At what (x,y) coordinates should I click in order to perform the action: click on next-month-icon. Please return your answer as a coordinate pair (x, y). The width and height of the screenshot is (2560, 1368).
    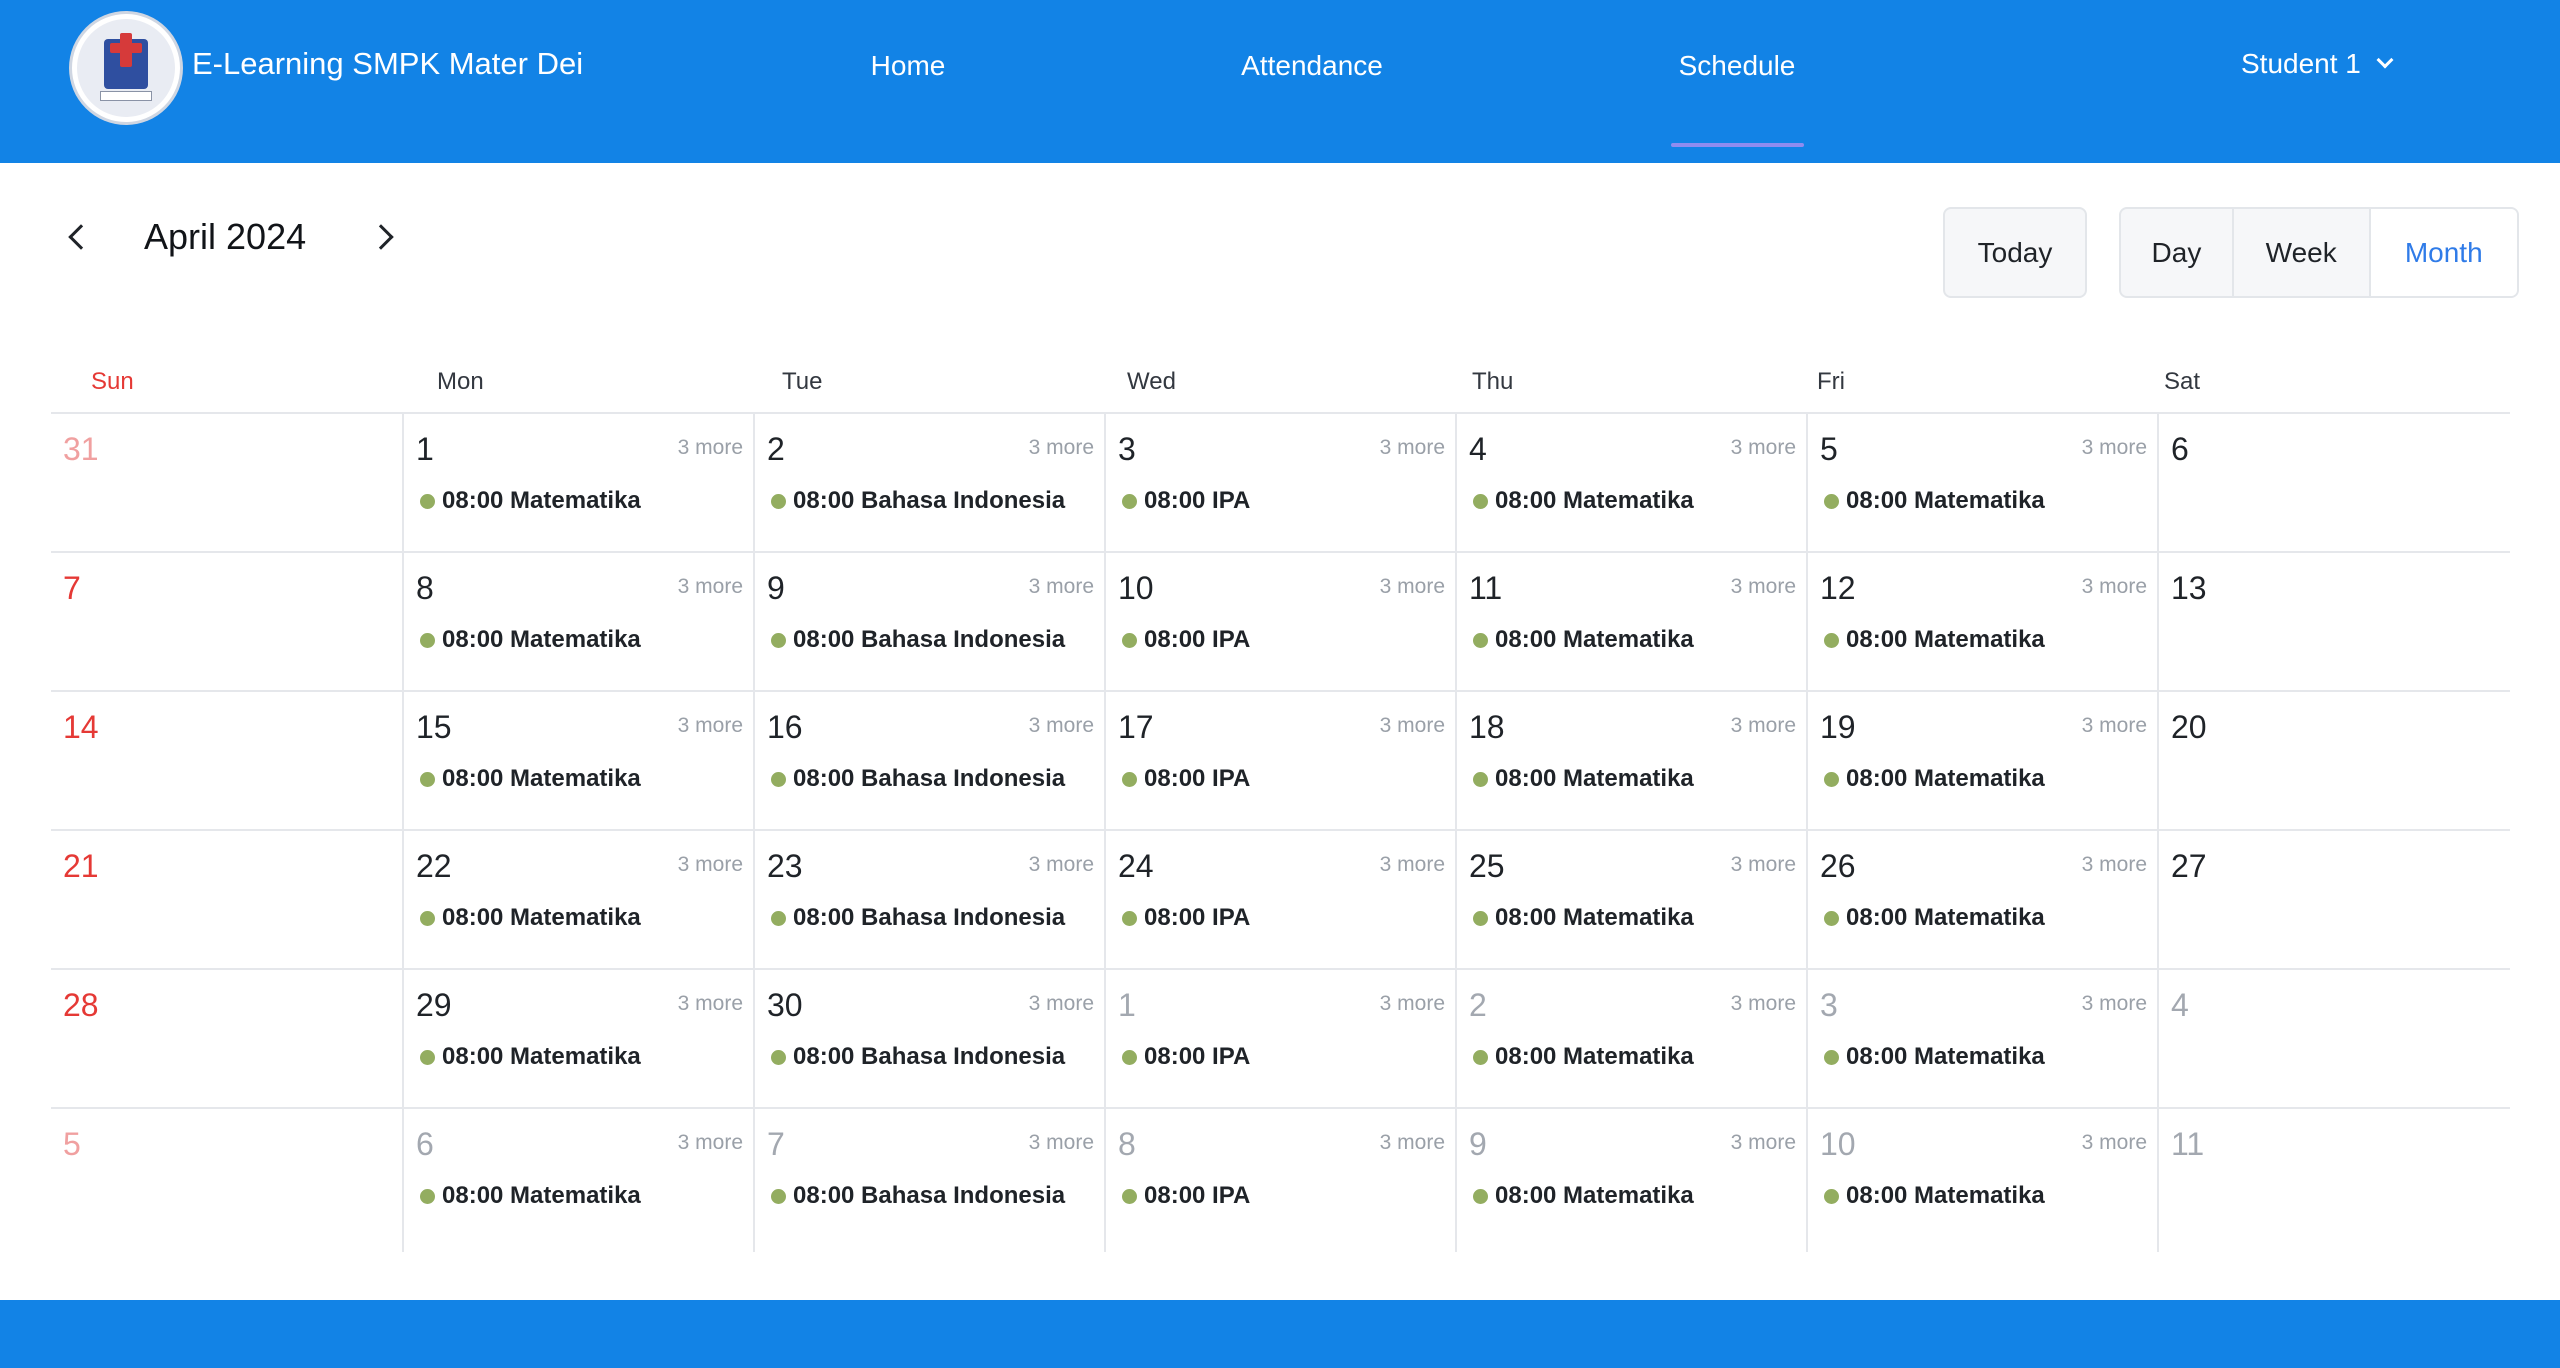
    Looking at the image, I should click on (381, 237).